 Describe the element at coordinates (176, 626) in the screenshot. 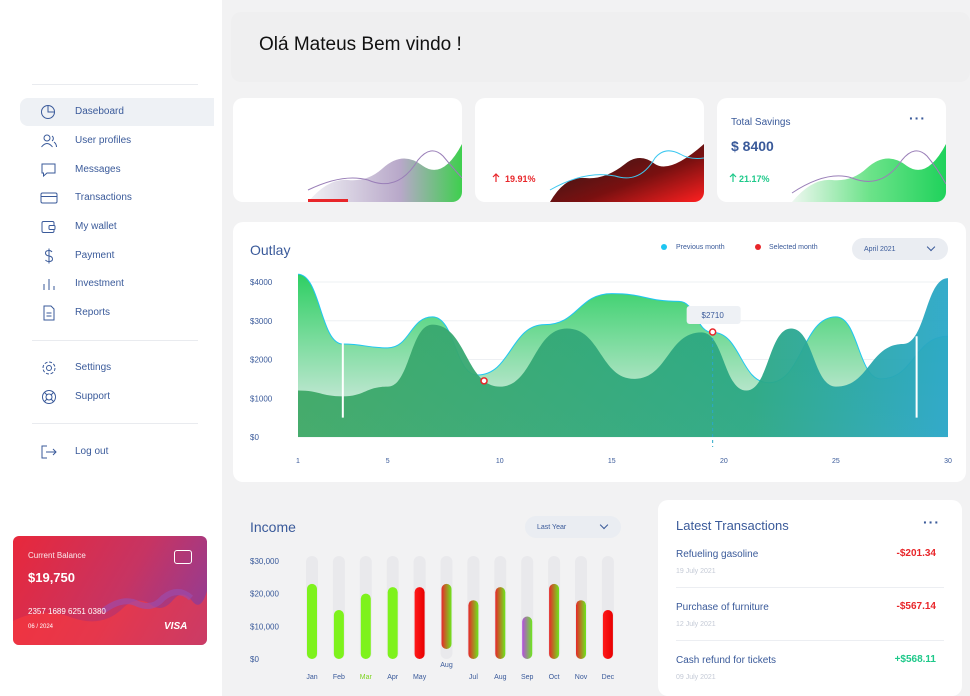

I see `visa-logo: VISA` at that location.